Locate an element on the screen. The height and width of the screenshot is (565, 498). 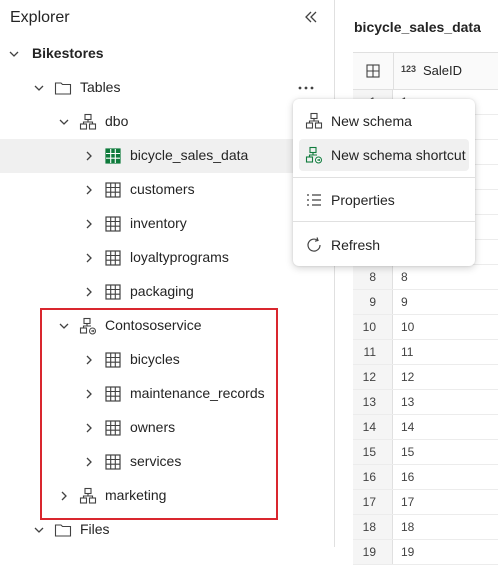
schema-shortcut-icon is located at coordinates (314, 155).